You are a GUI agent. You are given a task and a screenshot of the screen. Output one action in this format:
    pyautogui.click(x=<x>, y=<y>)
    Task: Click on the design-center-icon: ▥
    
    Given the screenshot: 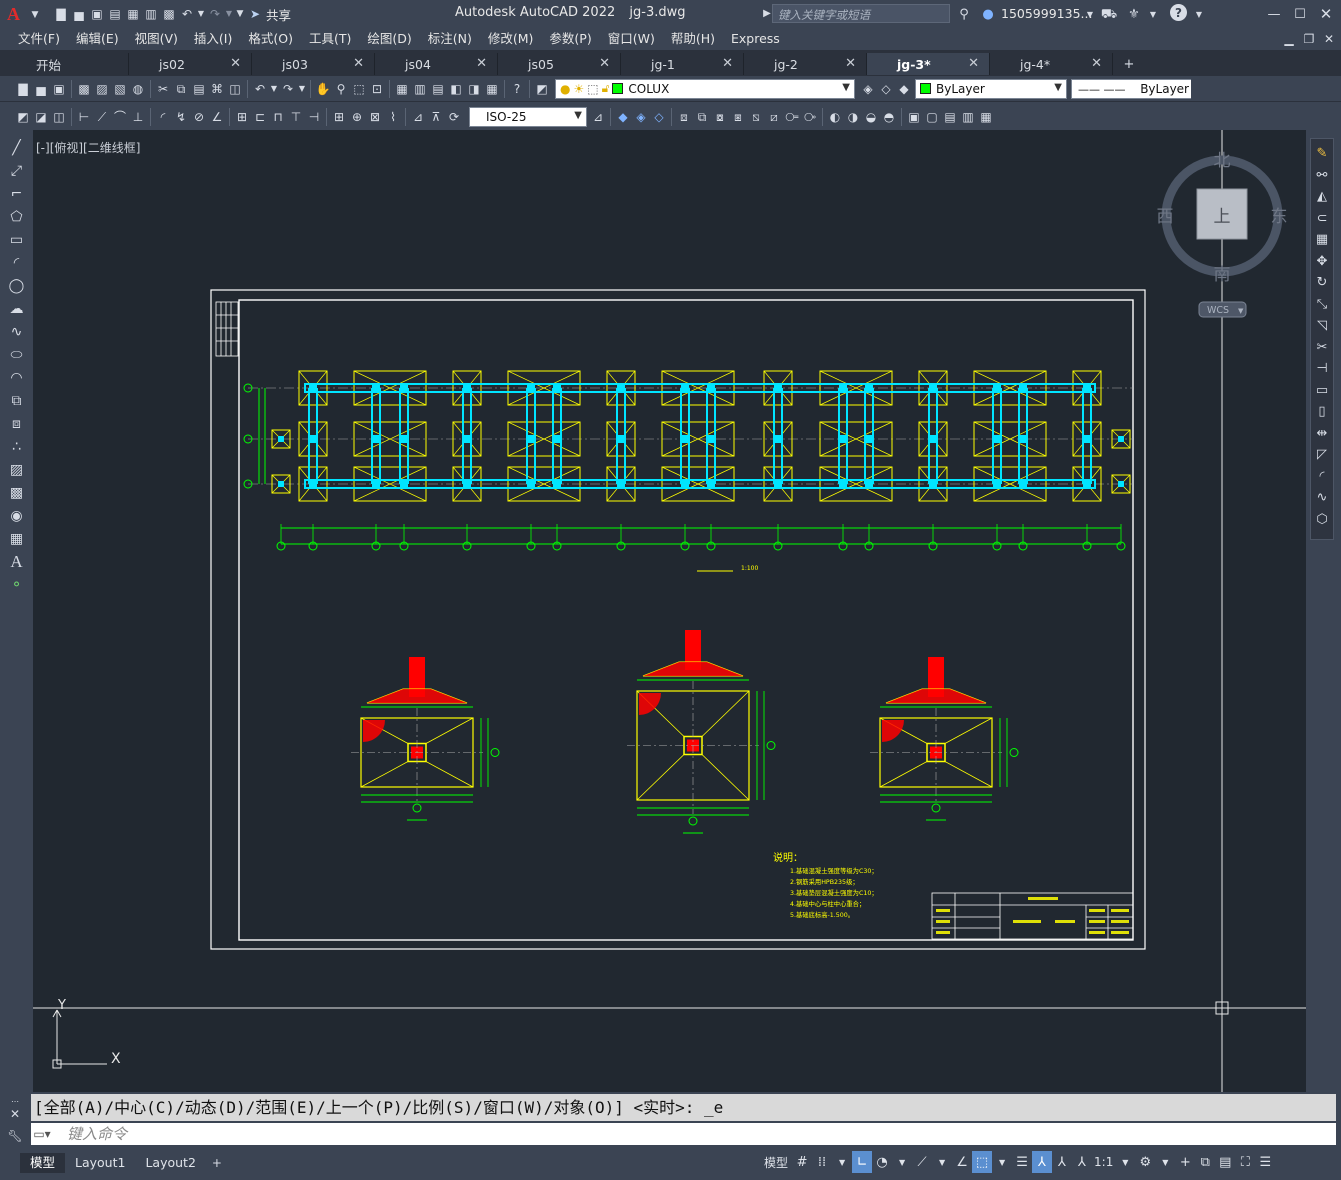 What is the action you would take?
    pyautogui.click(x=420, y=89)
    